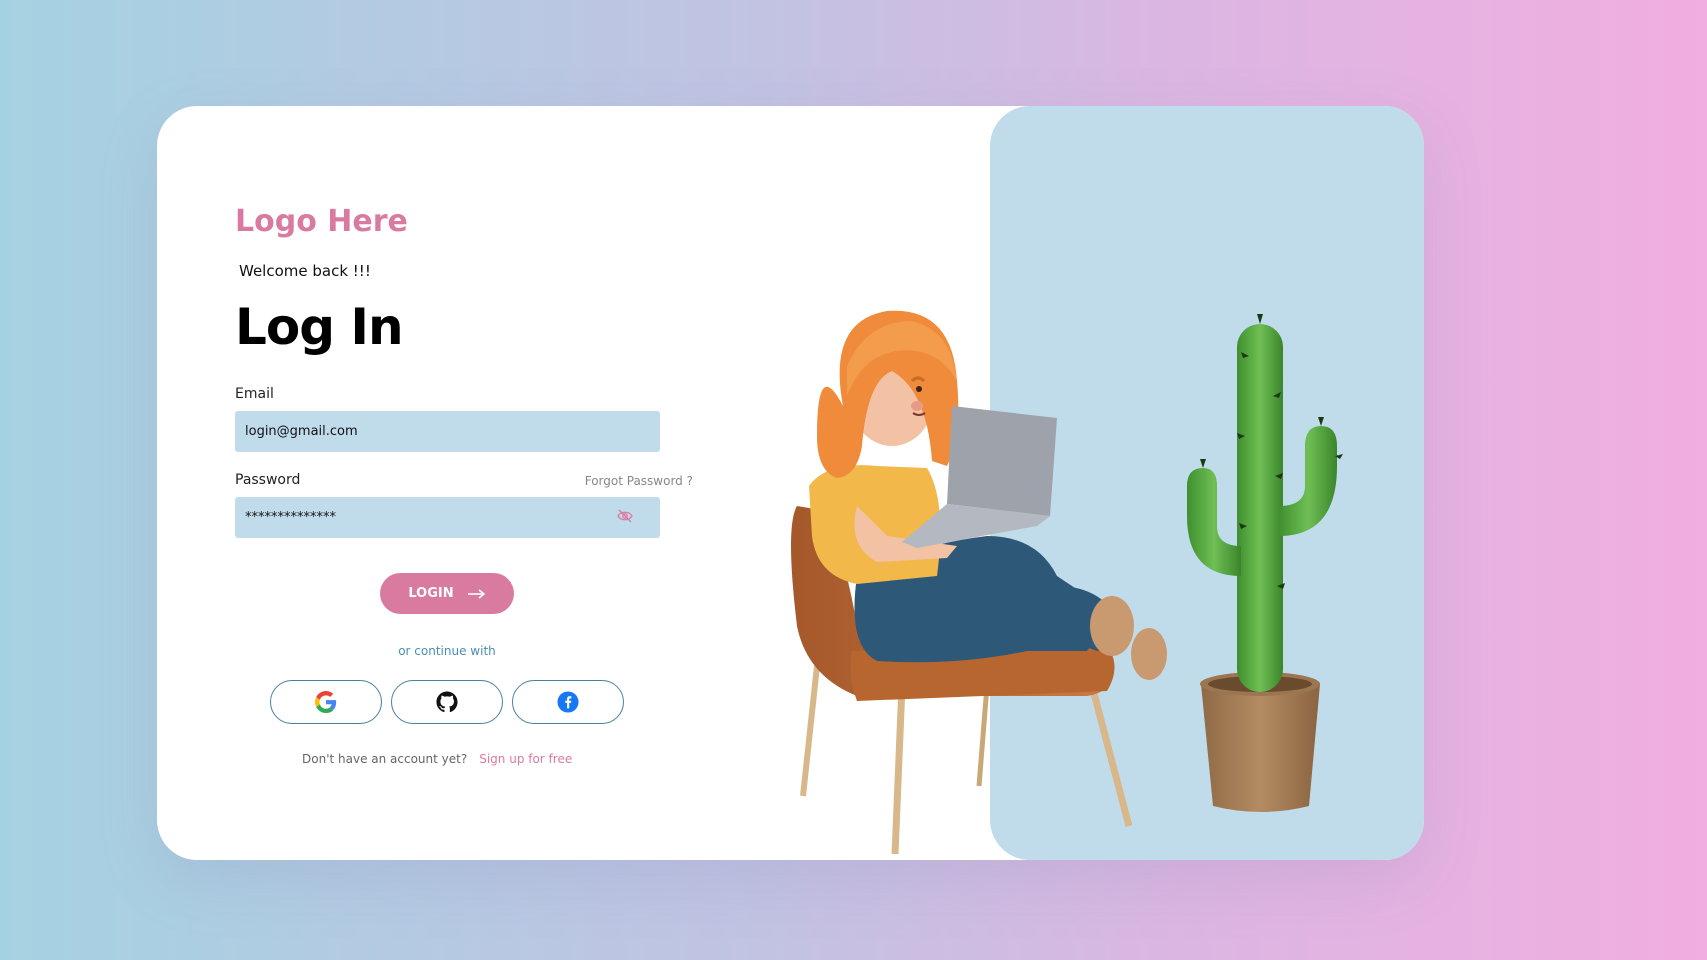  What do you see at coordinates (385, 759) in the screenshot?
I see `no-account-text: Don't have an account yet?` at bounding box center [385, 759].